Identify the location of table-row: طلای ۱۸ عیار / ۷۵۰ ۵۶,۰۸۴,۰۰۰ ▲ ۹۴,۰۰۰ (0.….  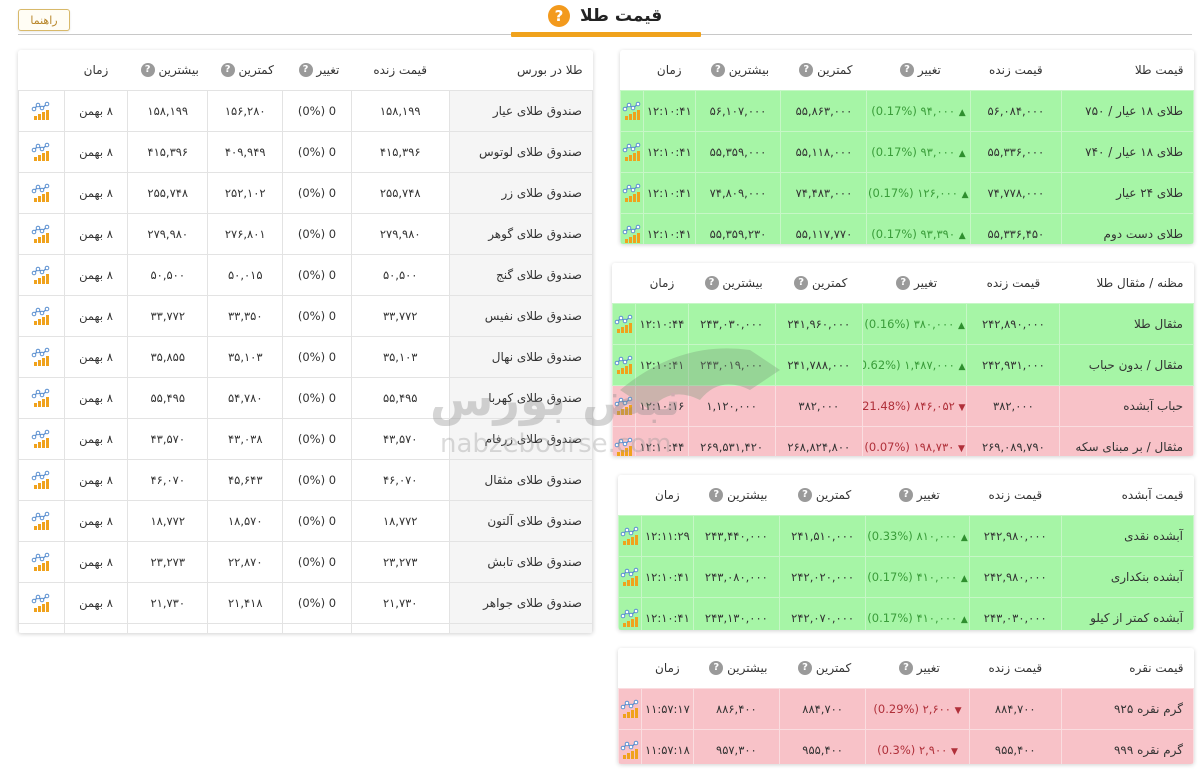
(907, 111).